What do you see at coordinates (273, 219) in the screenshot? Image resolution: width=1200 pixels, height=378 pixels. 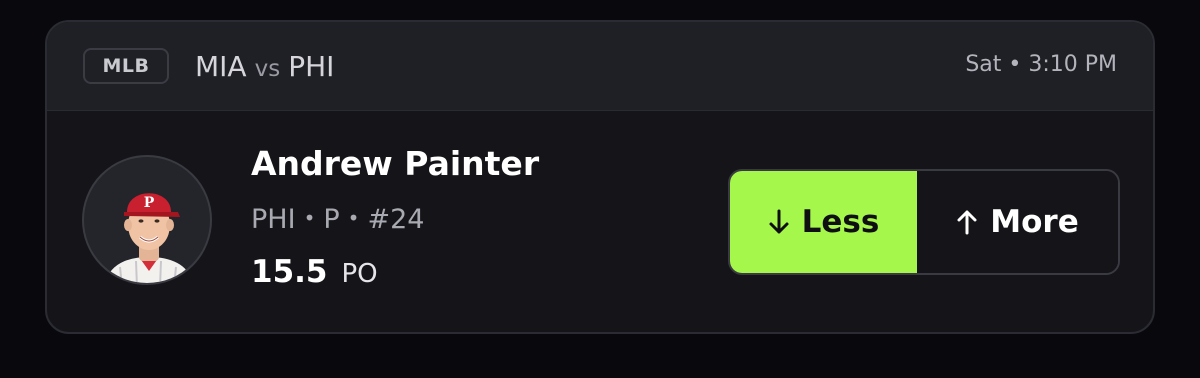 I see `player-team: PHI` at bounding box center [273, 219].